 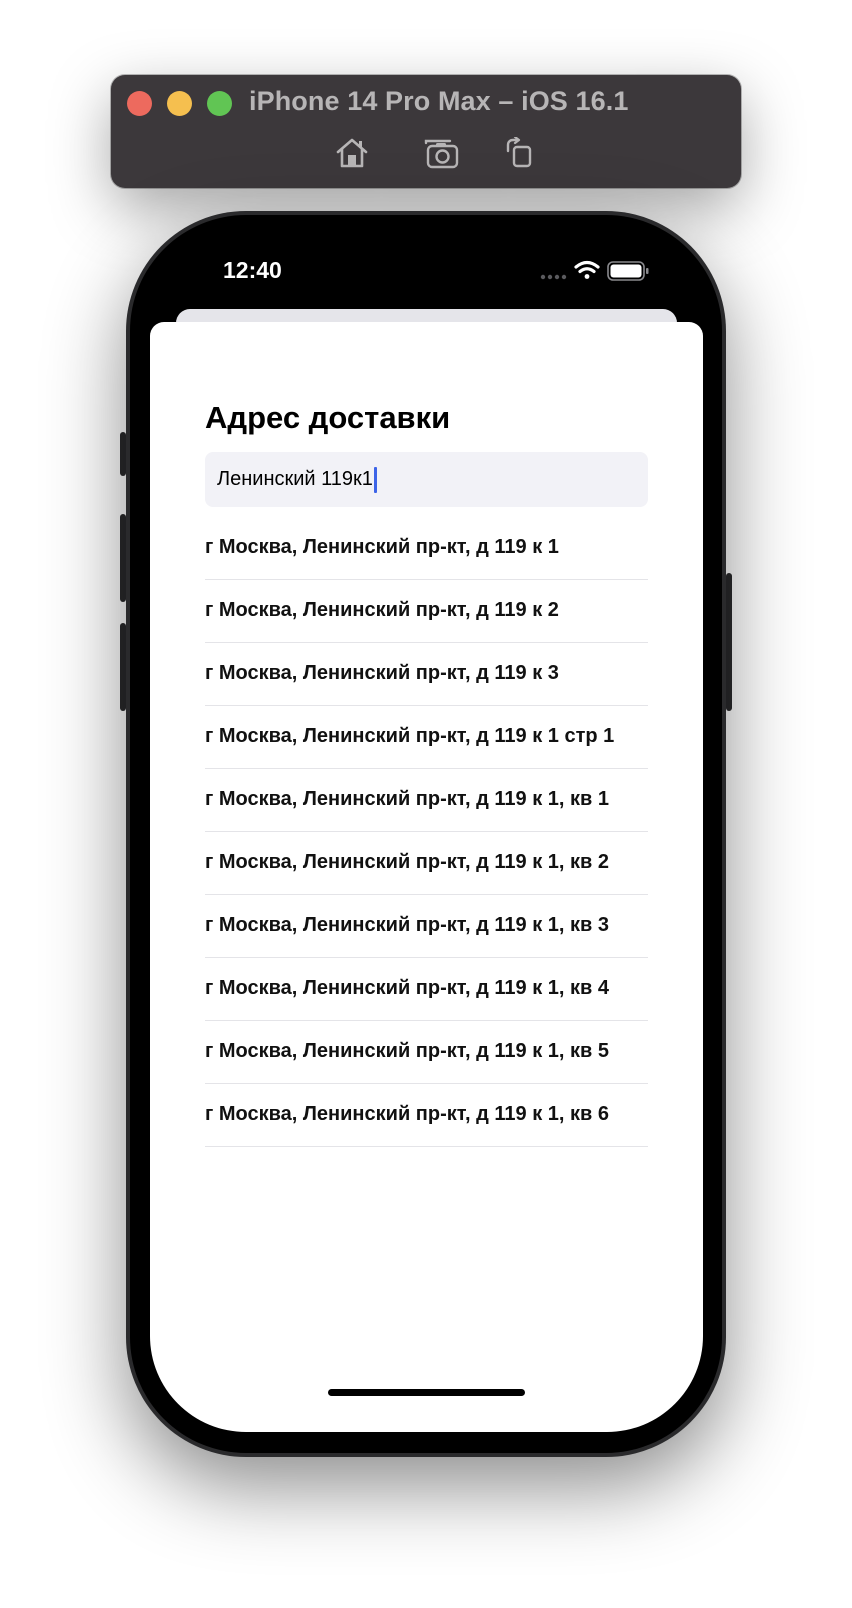 I want to click on rotate-button, so click(x=520, y=153).